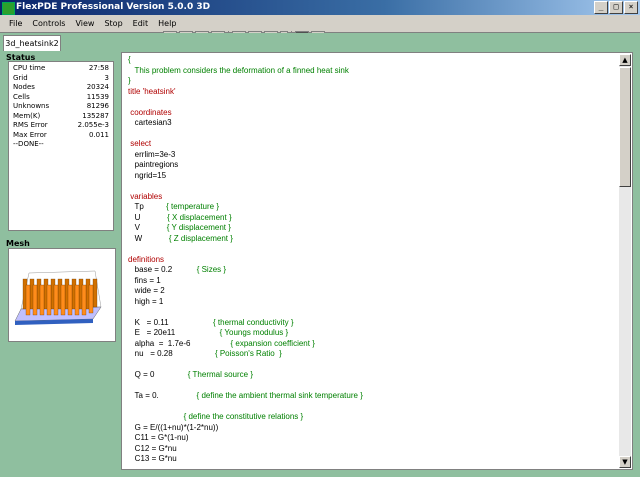  What do you see at coordinates (180, 217) in the screenshot?
I see `code-line: U { X displacement }` at bounding box center [180, 217].